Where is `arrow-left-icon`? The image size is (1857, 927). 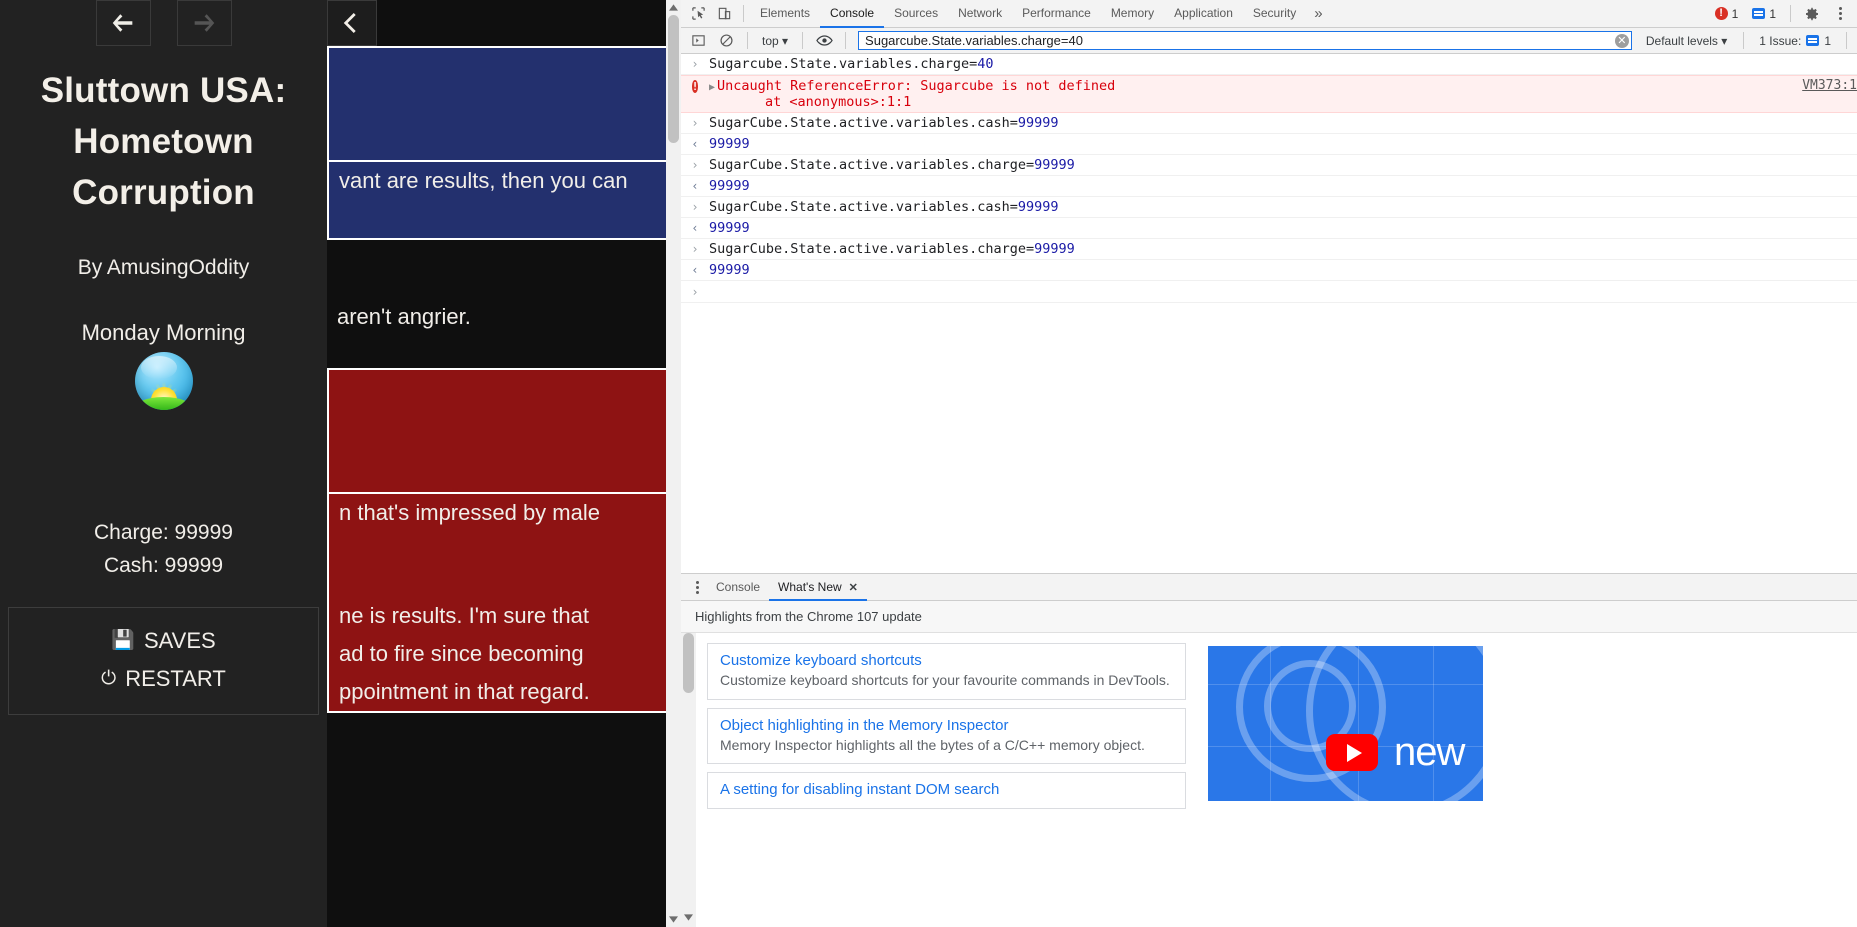
arrow-left-icon is located at coordinates (122, 23).